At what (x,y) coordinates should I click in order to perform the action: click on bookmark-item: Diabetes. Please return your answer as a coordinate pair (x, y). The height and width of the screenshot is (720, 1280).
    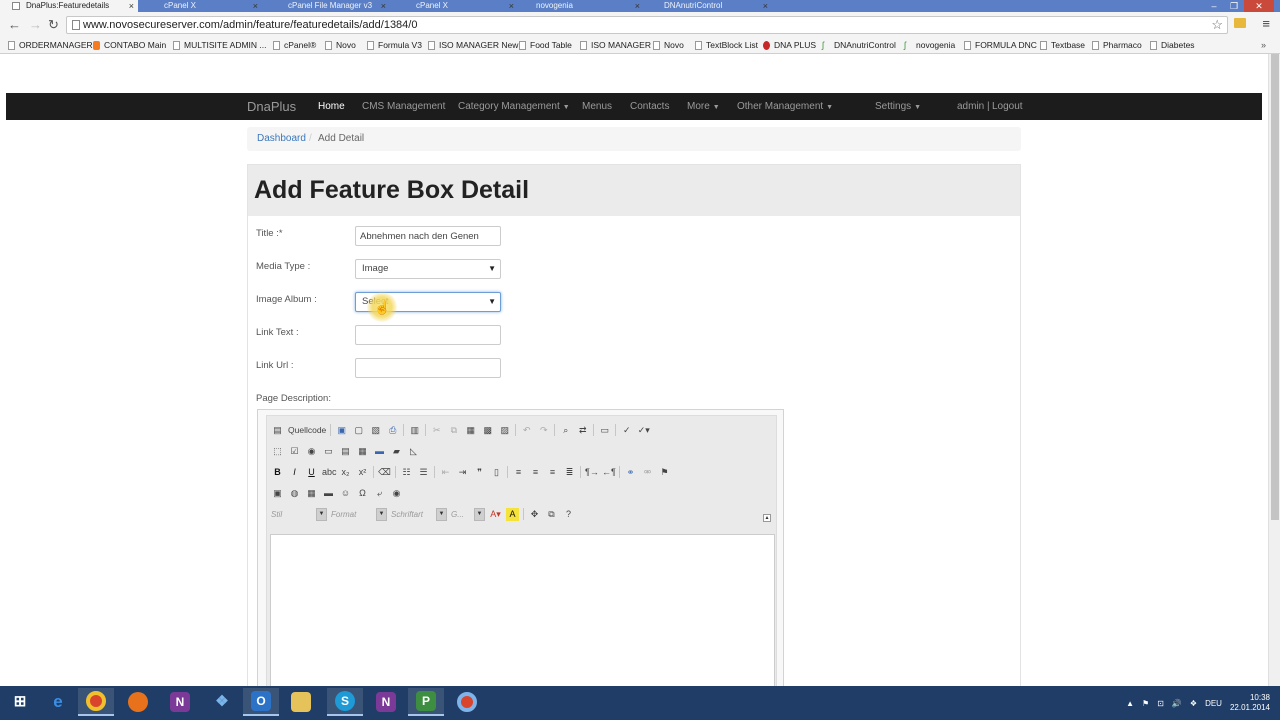
    Looking at the image, I should click on (1172, 45).